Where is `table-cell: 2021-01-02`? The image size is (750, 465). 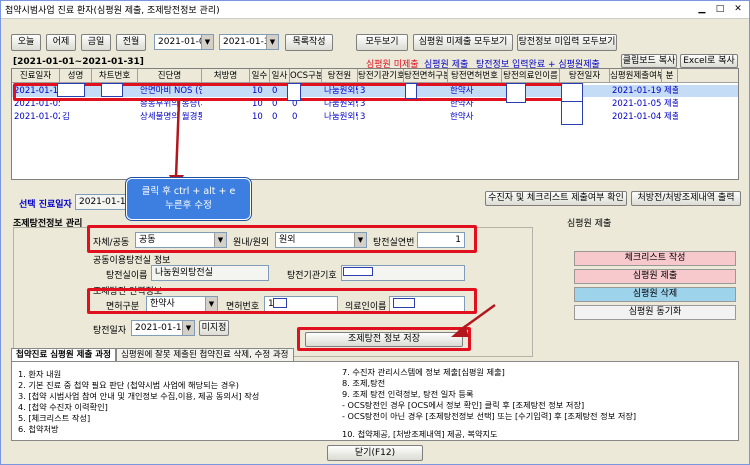 table-cell: 2021-01-02 is located at coordinates (37, 117).